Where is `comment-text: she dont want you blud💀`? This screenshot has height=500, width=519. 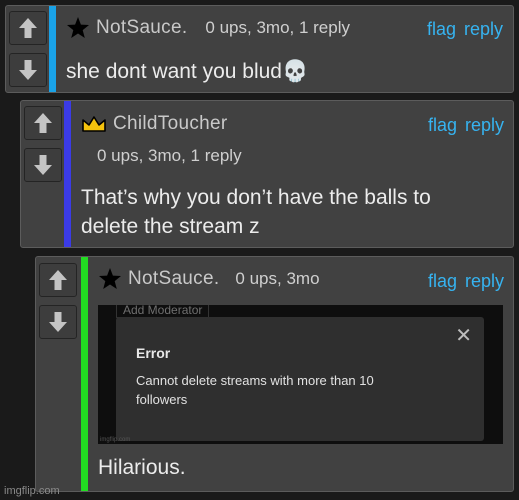
comment-text: she dont want you blud💀 is located at coordinates (187, 71).